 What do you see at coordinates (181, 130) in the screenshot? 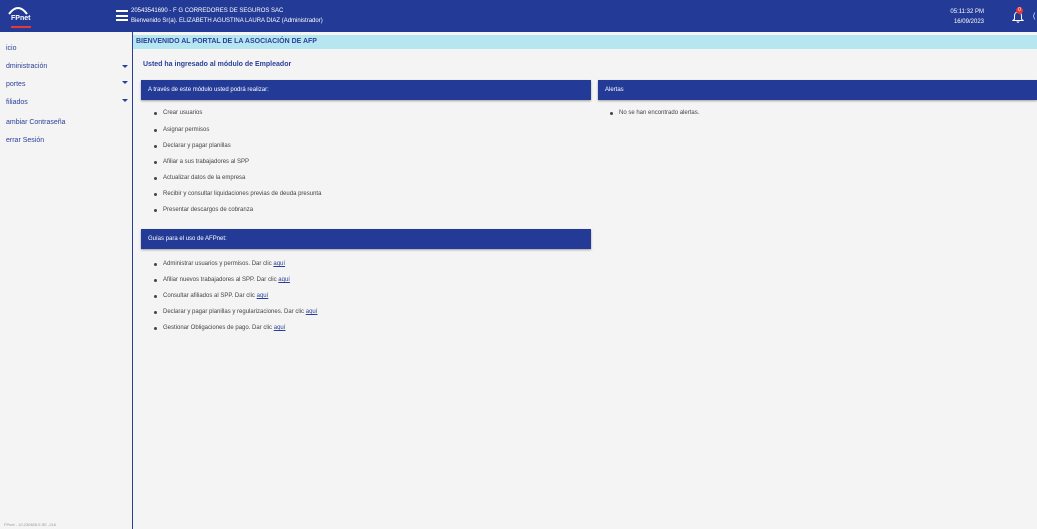
I see `list-item: Asignar permisos` at bounding box center [181, 130].